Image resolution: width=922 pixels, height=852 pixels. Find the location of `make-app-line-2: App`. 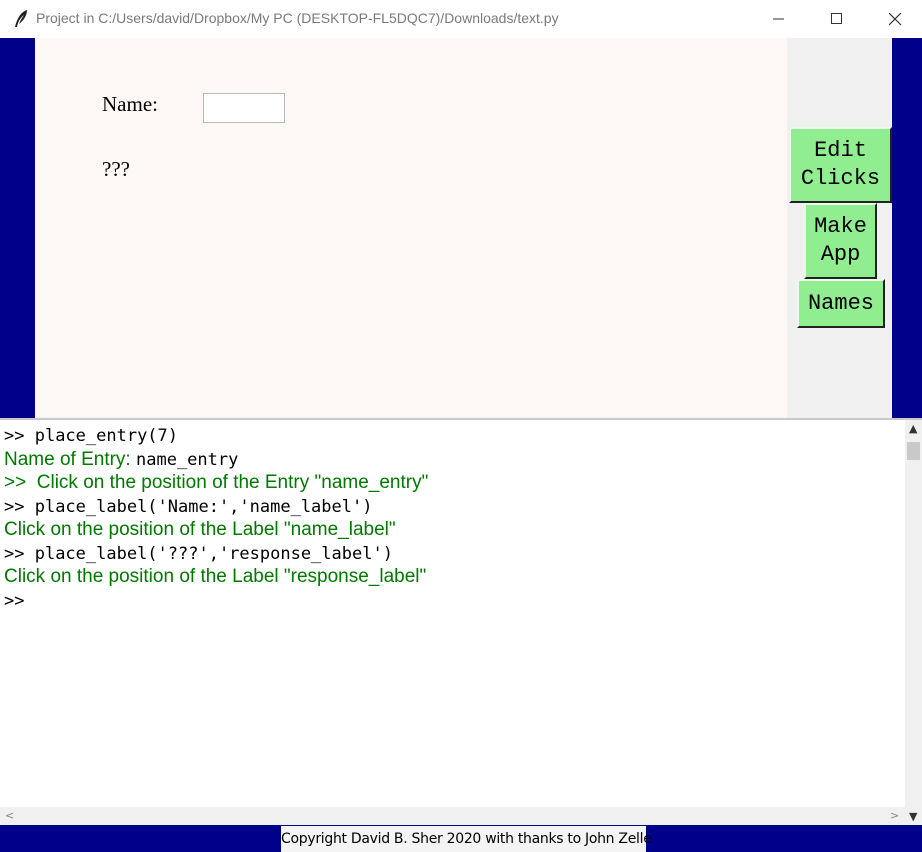

make-app-line-2: App is located at coordinates (840, 254).